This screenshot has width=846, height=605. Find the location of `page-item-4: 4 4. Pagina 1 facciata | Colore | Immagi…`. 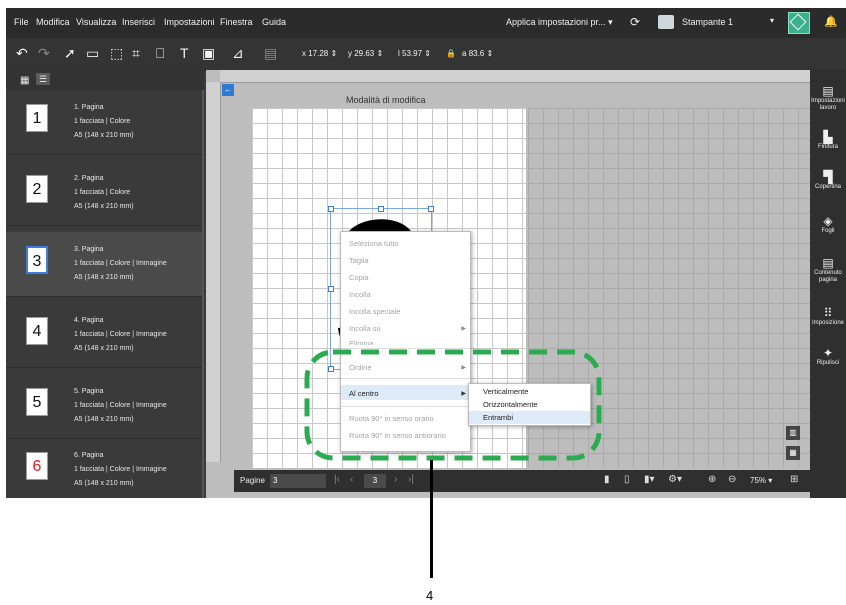

page-item-4: 4 4. Pagina 1 facciata | Colore | Immagi… is located at coordinates (104, 335).